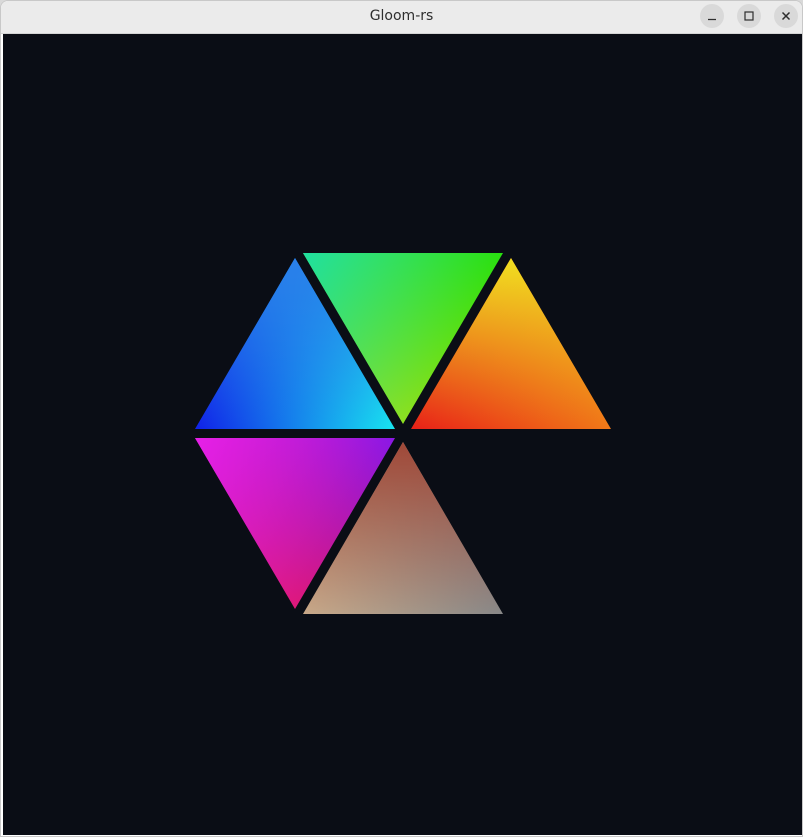 The width and height of the screenshot is (803, 837). Describe the element at coordinates (712, 19) in the screenshot. I see `minimize-icon` at that location.